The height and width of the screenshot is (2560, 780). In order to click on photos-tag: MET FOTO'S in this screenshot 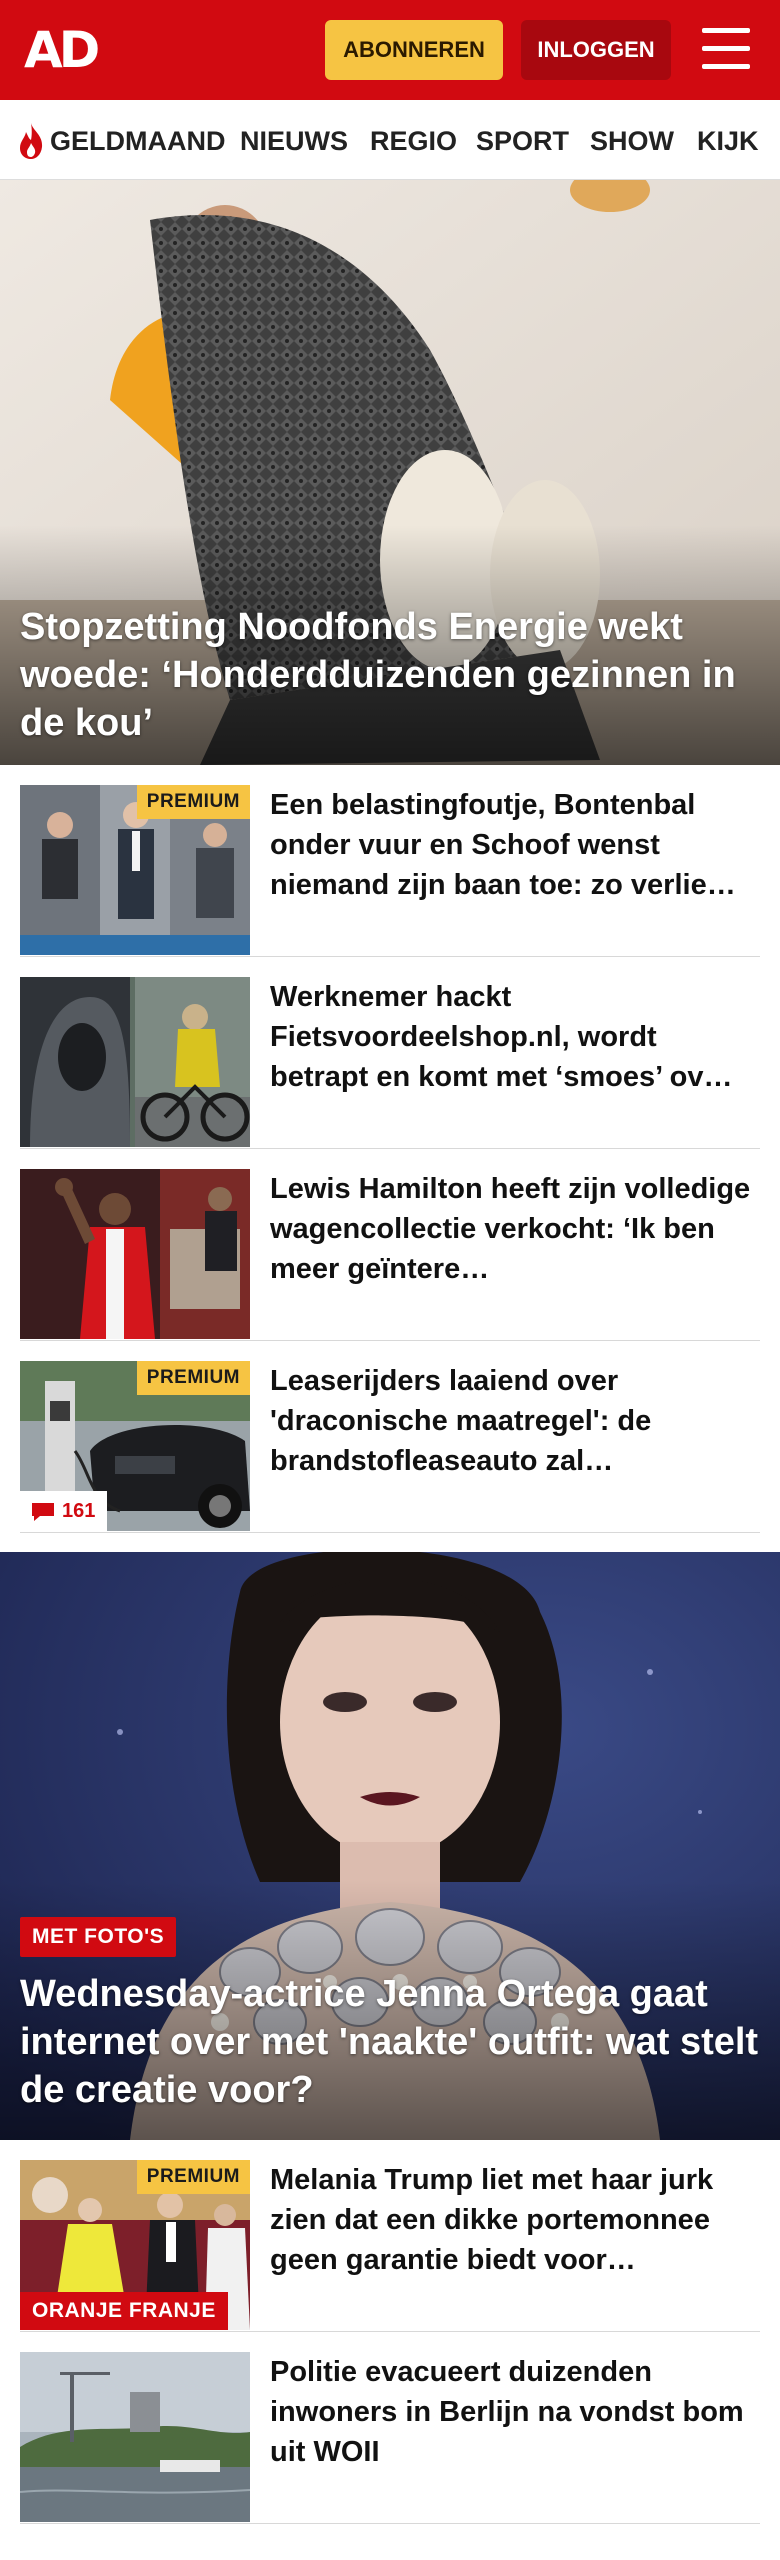, I will do `click(98, 1937)`.